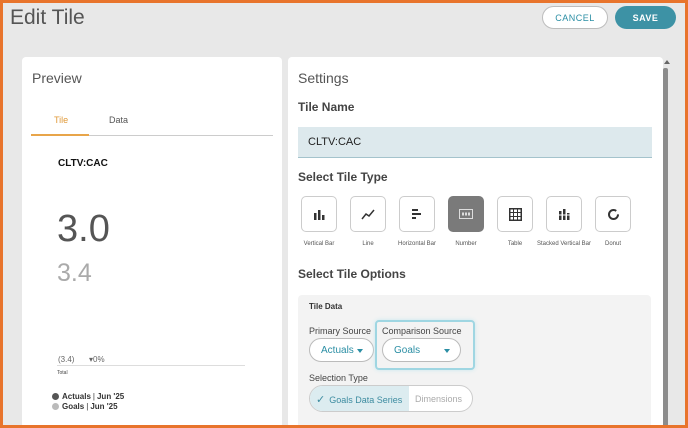 Image resolution: width=688 pixels, height=428 pixels. Describe the element at coordinates (665, 248) in the screenshot. I see `settings-scrollbar` at that location.